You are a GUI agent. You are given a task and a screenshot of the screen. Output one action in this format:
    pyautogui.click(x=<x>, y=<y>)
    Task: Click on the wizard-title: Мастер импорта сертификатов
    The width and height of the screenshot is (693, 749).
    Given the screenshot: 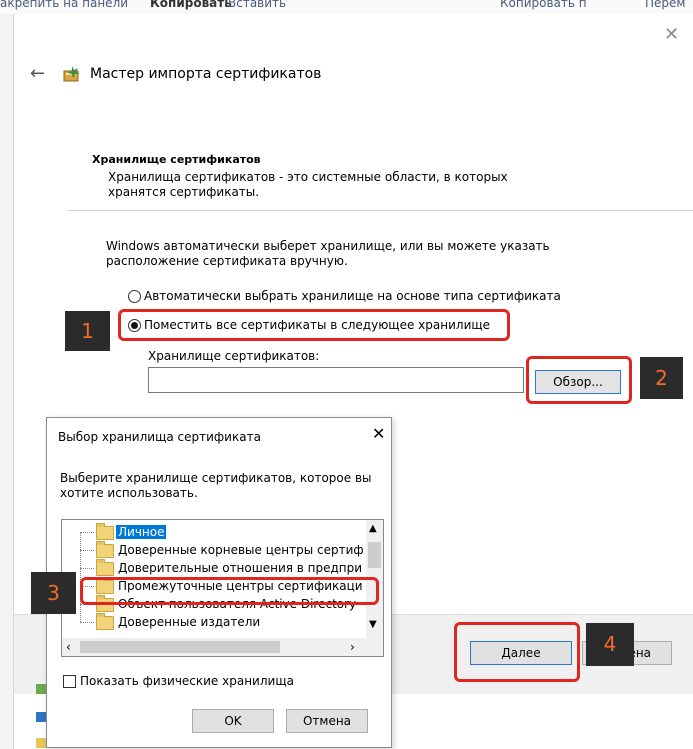 What is the action you would take?
    pyautogui.click(x=206, y=74)
    